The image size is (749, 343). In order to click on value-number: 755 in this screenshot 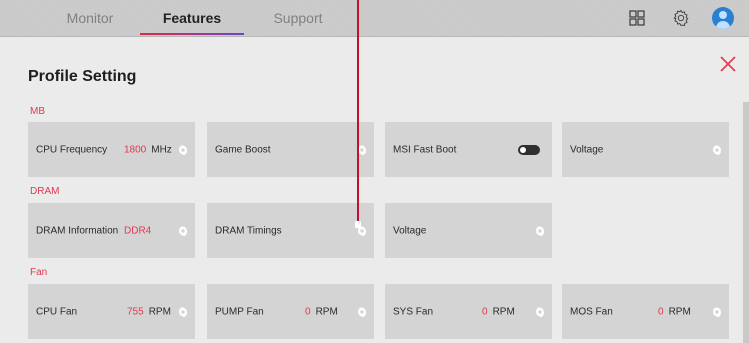, I will do `click(135, 311)`.